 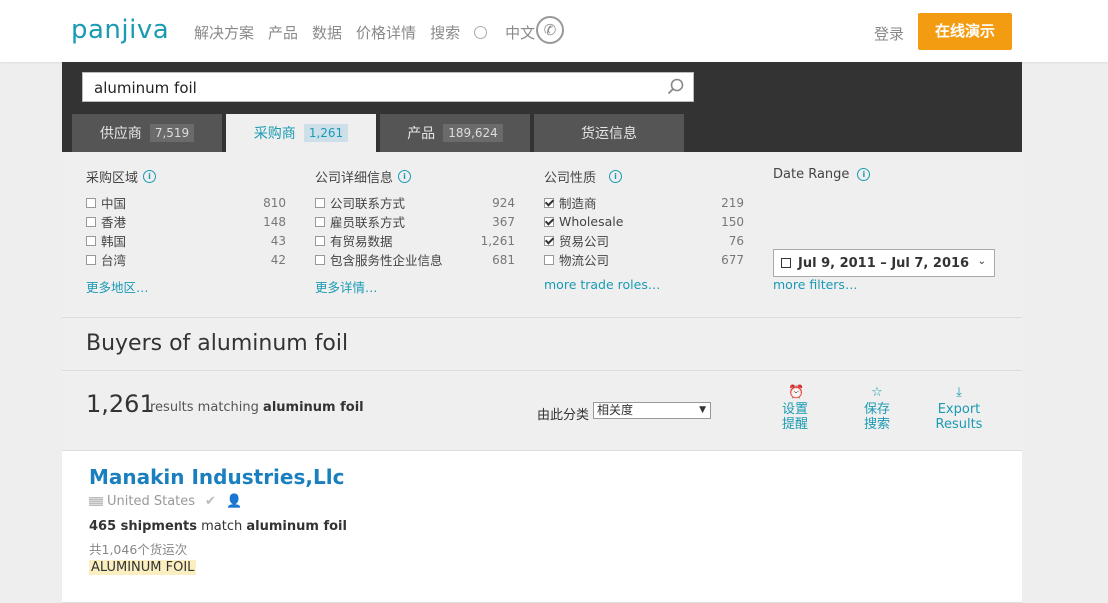 I want to click on logo: panjiva, so click(x=120, y=30).